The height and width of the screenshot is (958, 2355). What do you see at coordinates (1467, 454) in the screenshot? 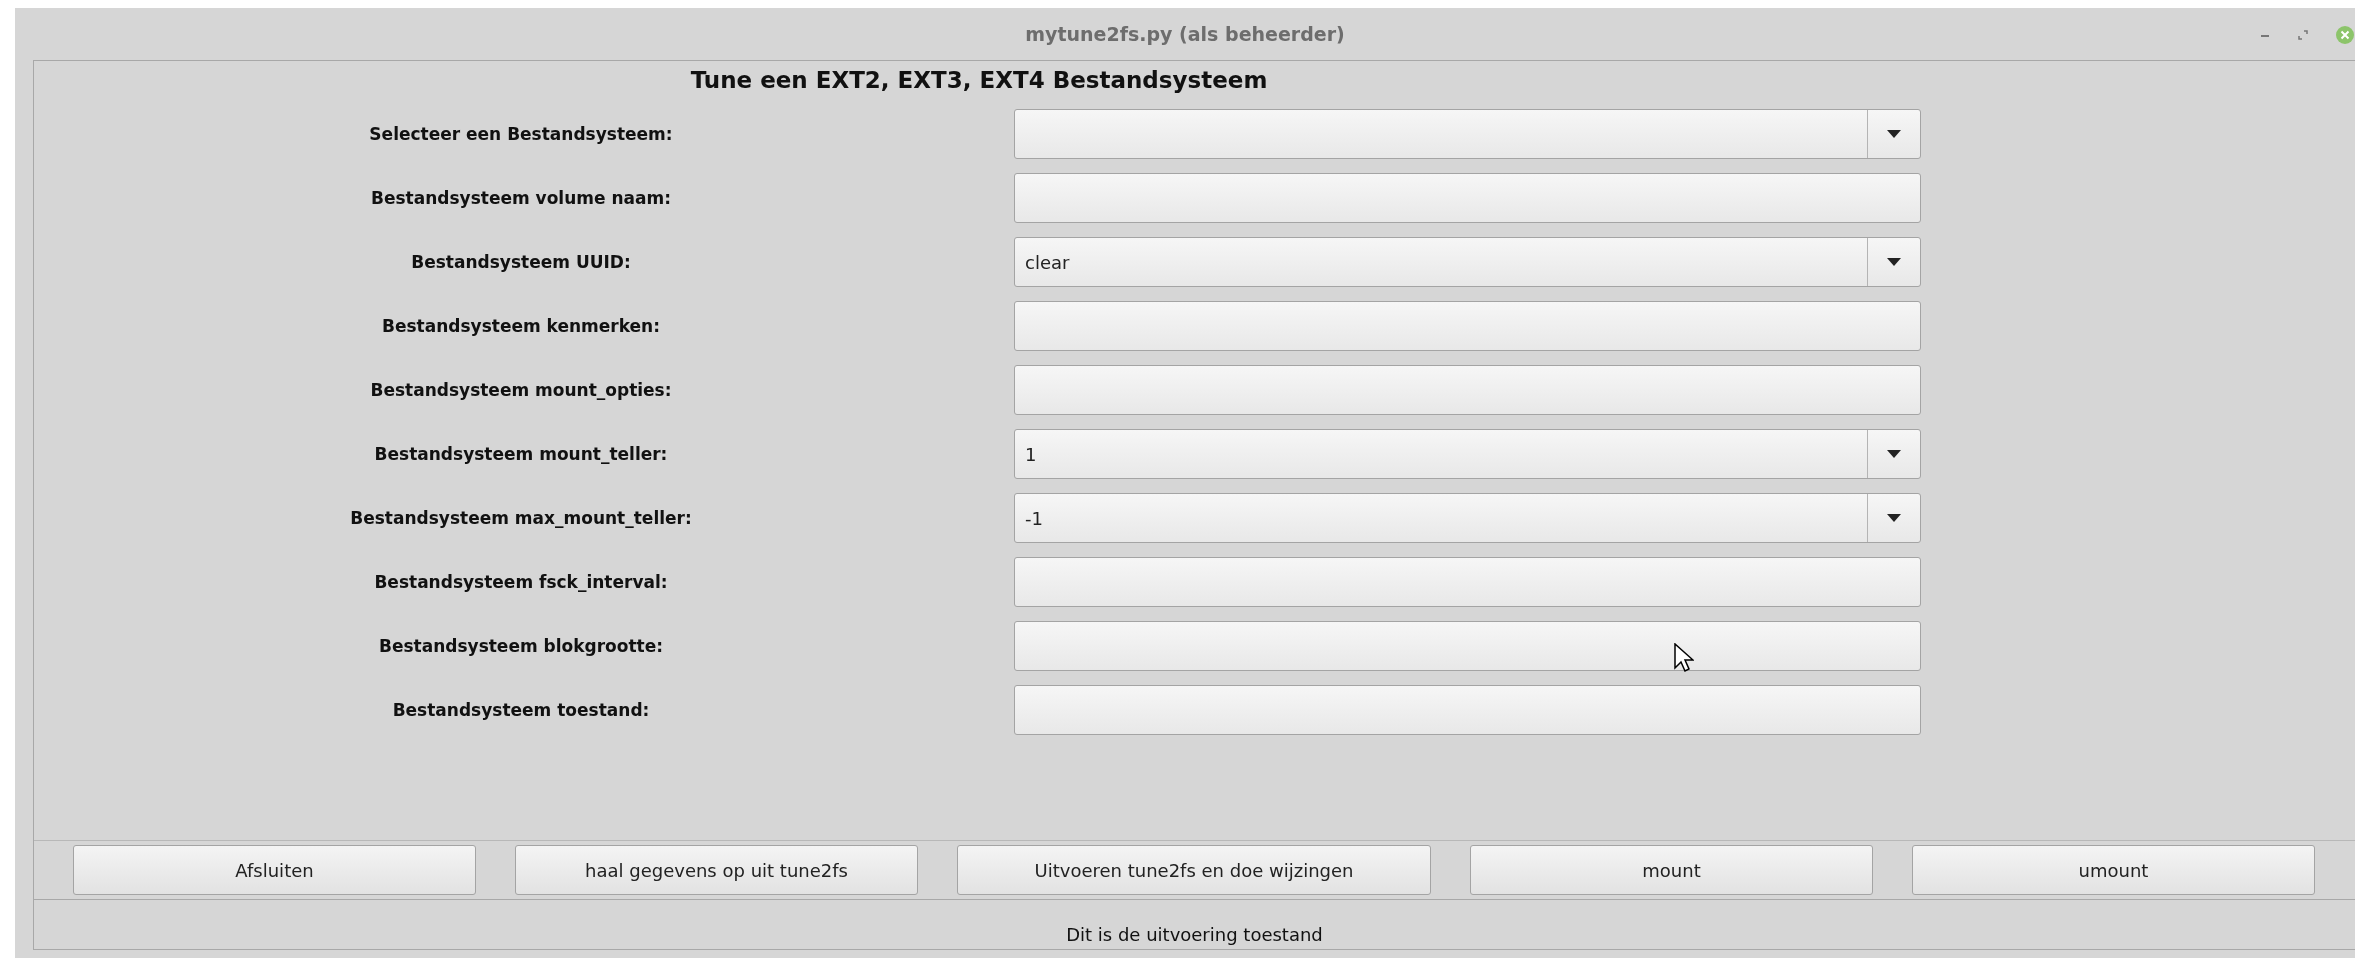
I see `dropdown-field: 1` at bounding box center [1467, 454].